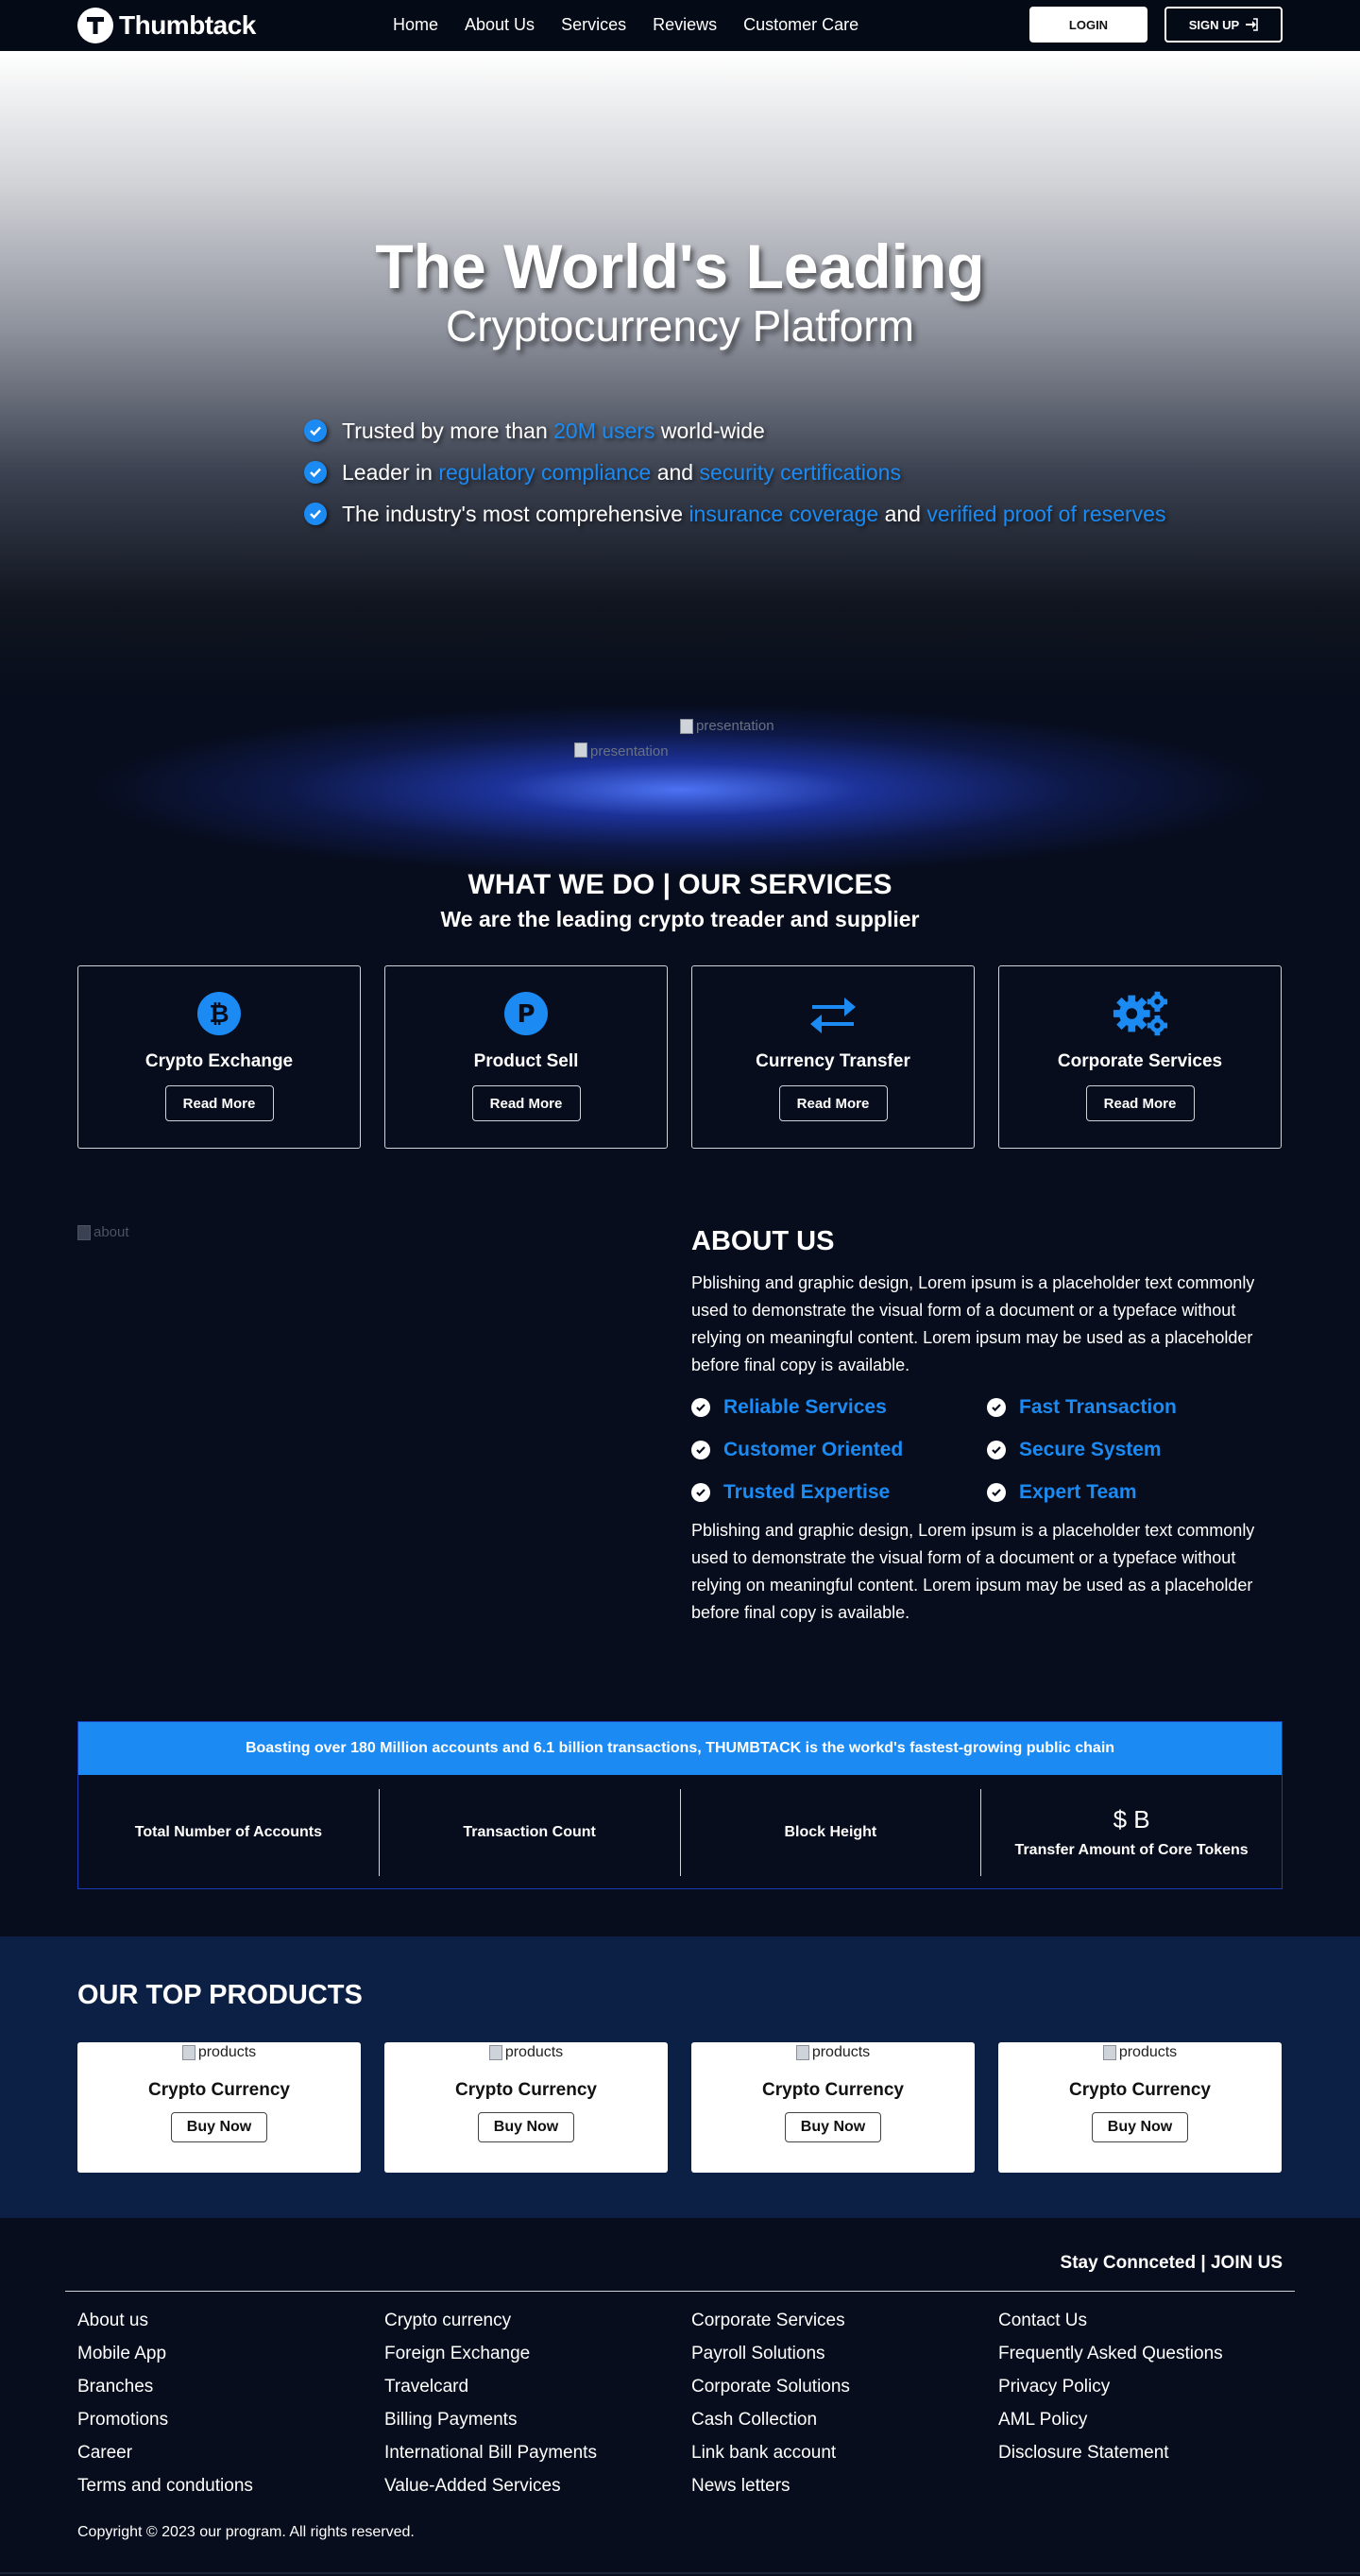 The height and width of the screenshot is (2576, 1360). I want to click on footer-link: Corporate Services, so click(844, 2327).